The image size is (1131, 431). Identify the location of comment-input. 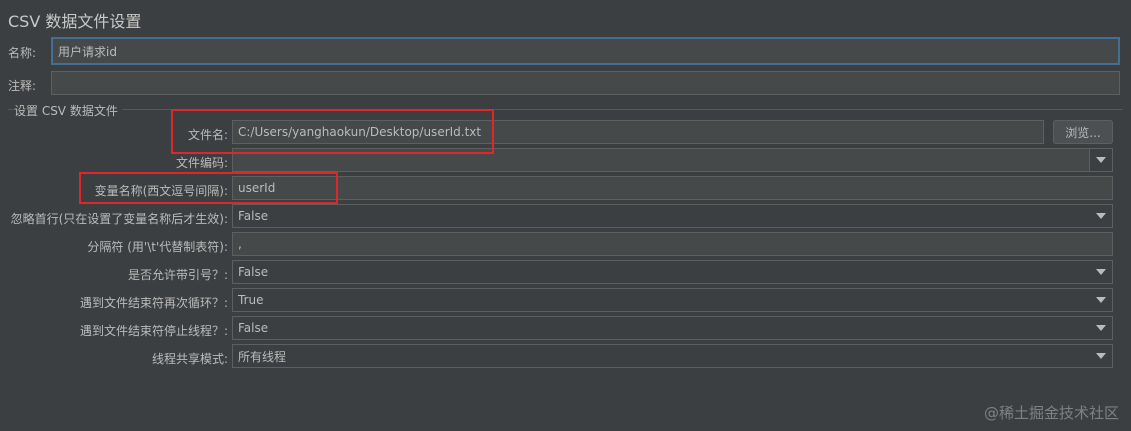
(585, 83).